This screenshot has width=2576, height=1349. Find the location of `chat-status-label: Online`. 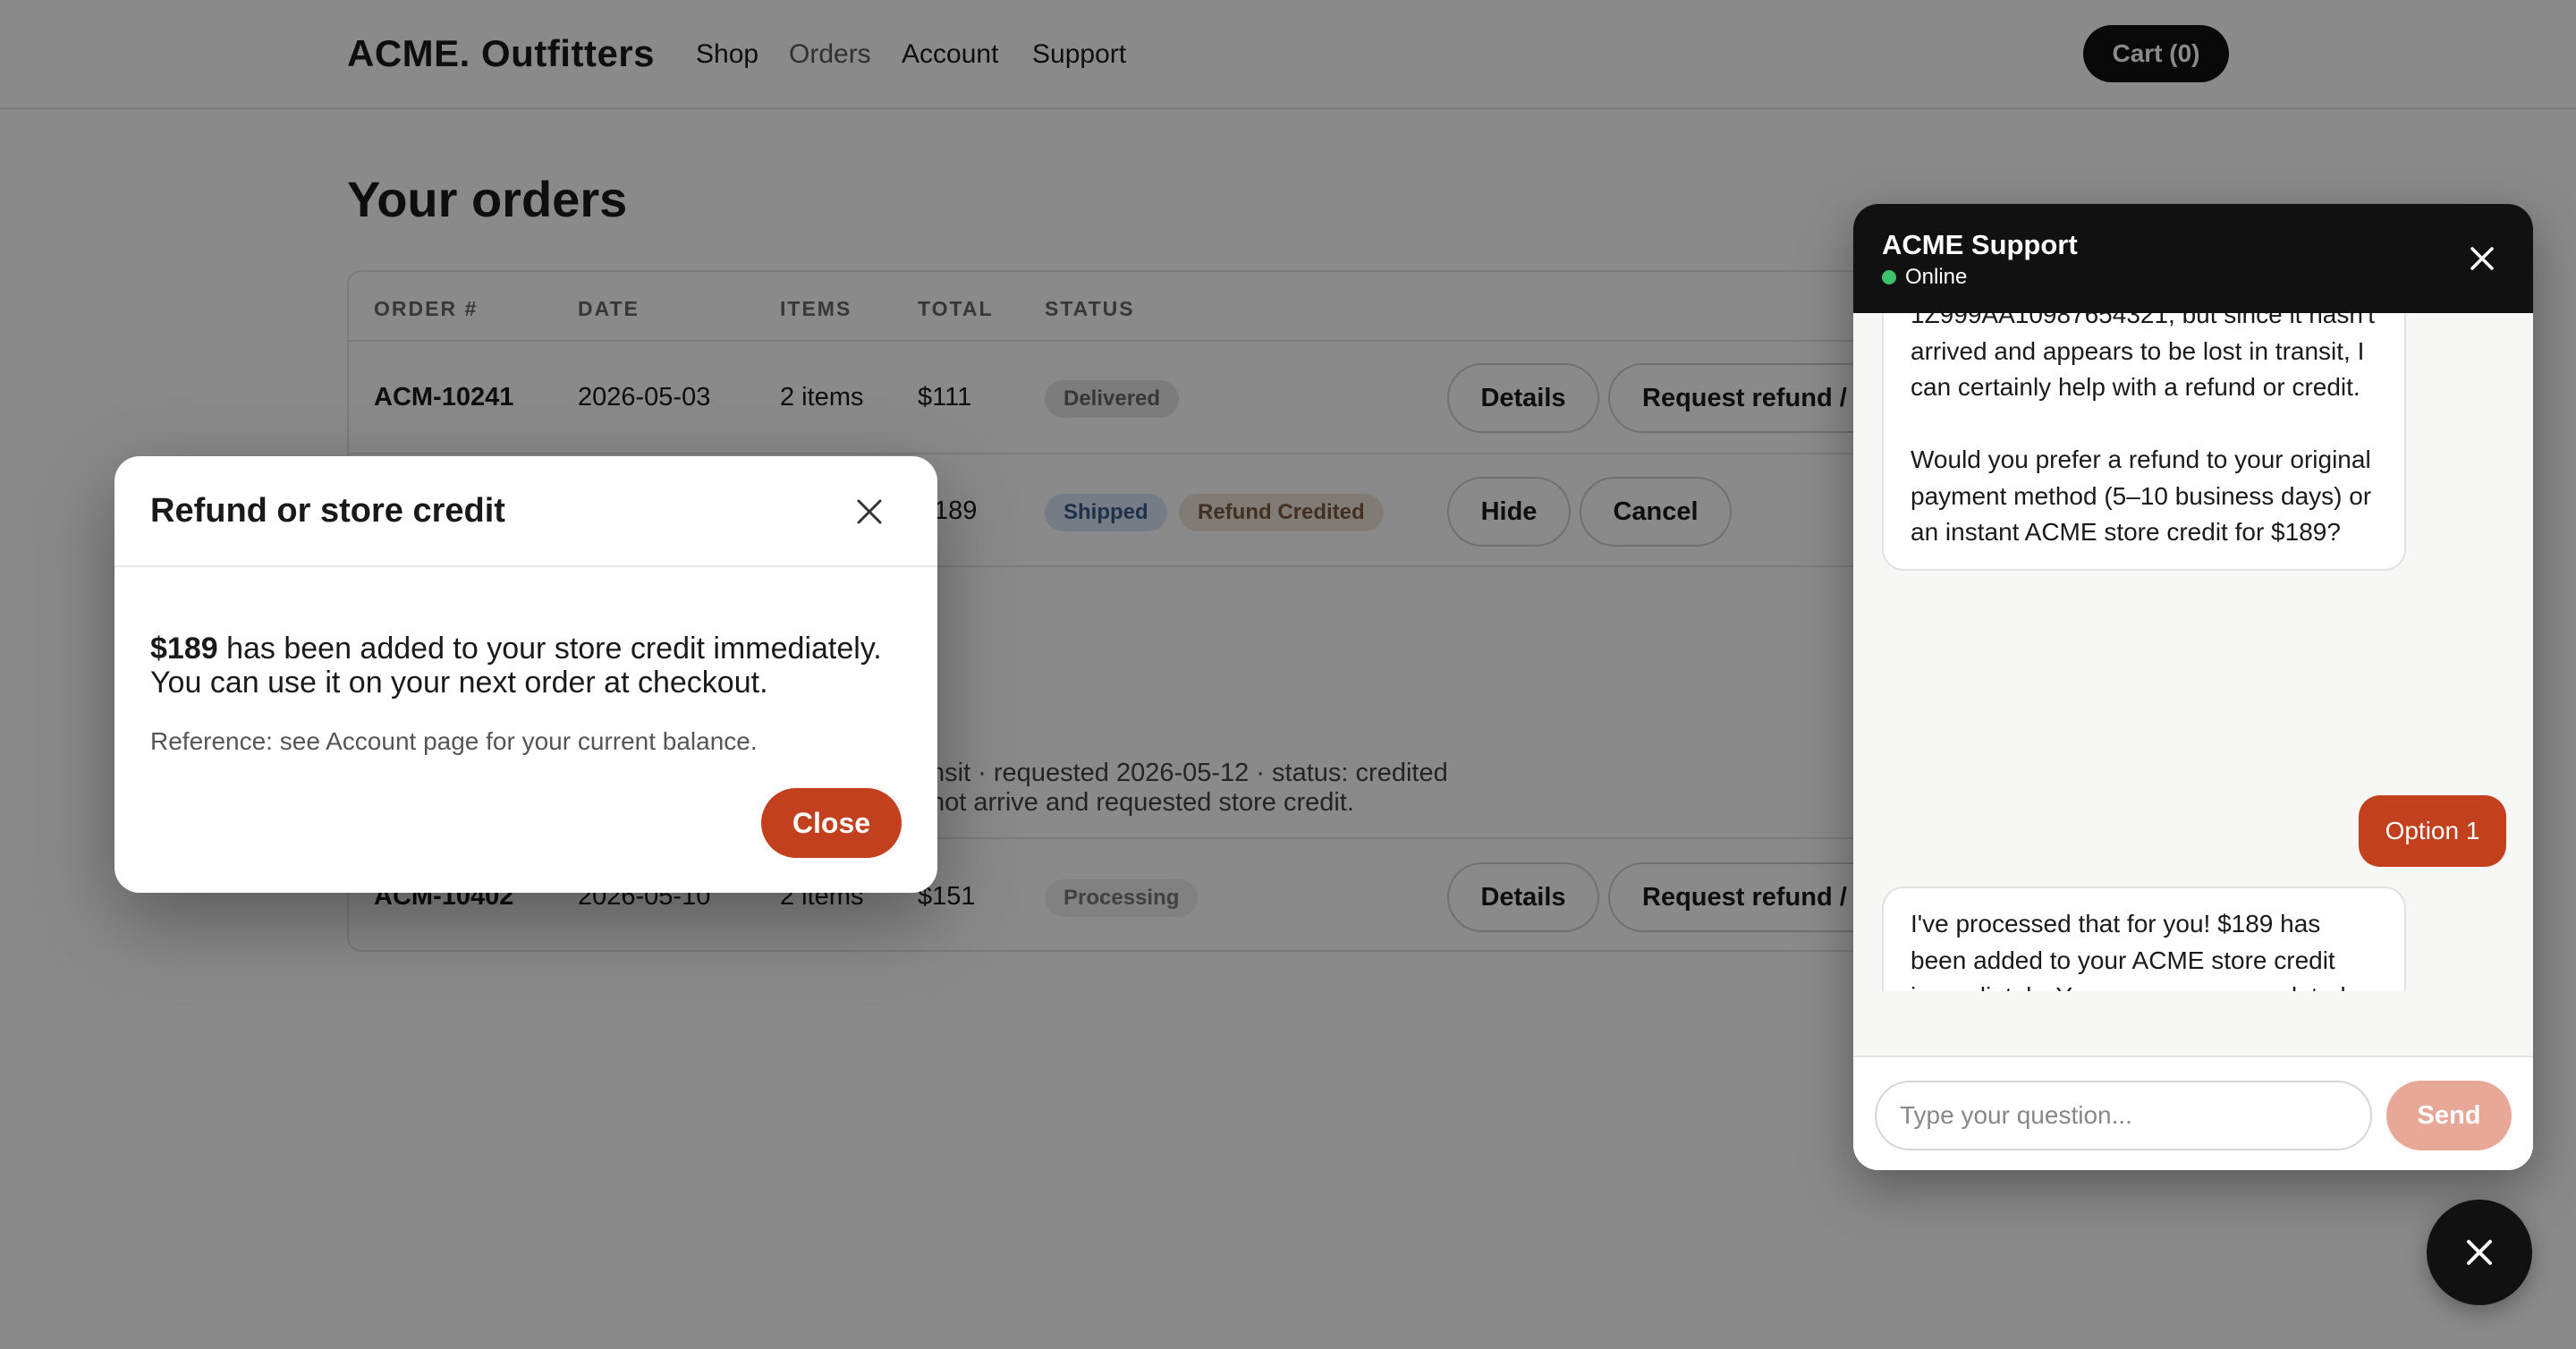

chat-status-label: Online is located at coordinates (1936, 277).